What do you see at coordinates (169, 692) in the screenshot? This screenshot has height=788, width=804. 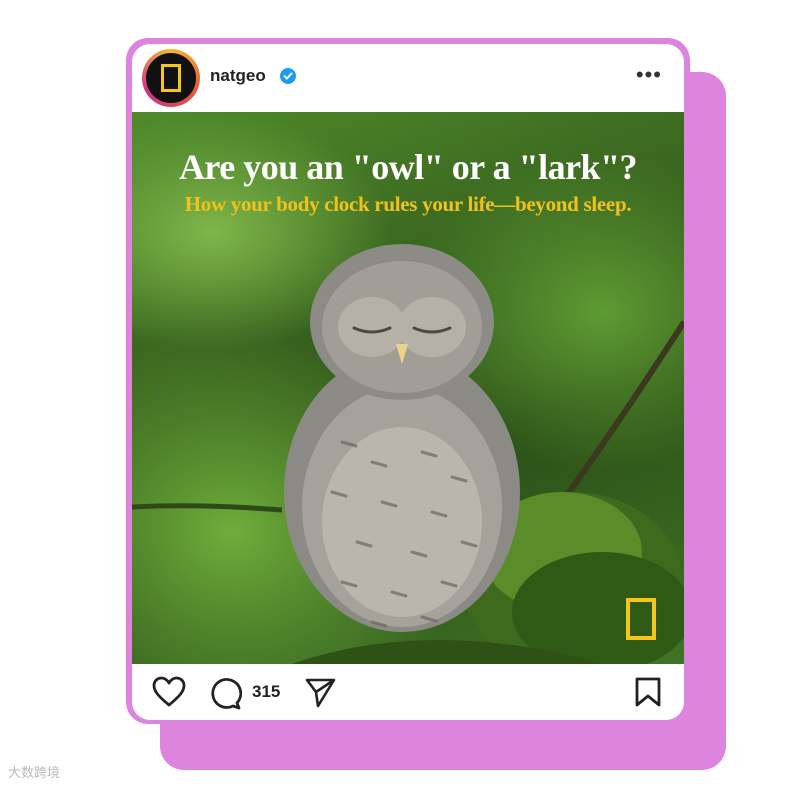 I see `heart-icon` at bounding box center [169, 692].